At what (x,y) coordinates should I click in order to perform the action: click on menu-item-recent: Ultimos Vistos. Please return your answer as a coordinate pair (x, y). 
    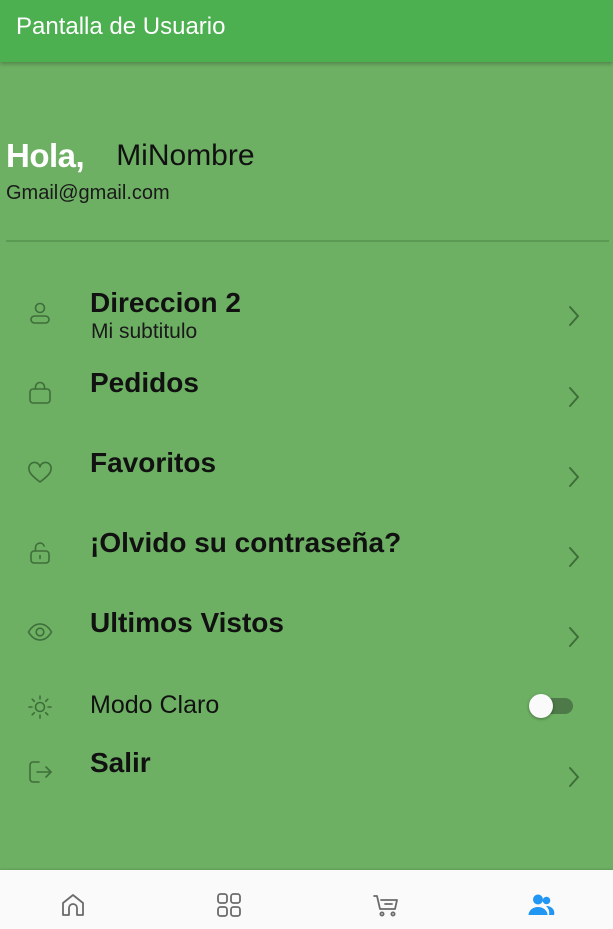
    Looking at the image, I should click on (306, 644).